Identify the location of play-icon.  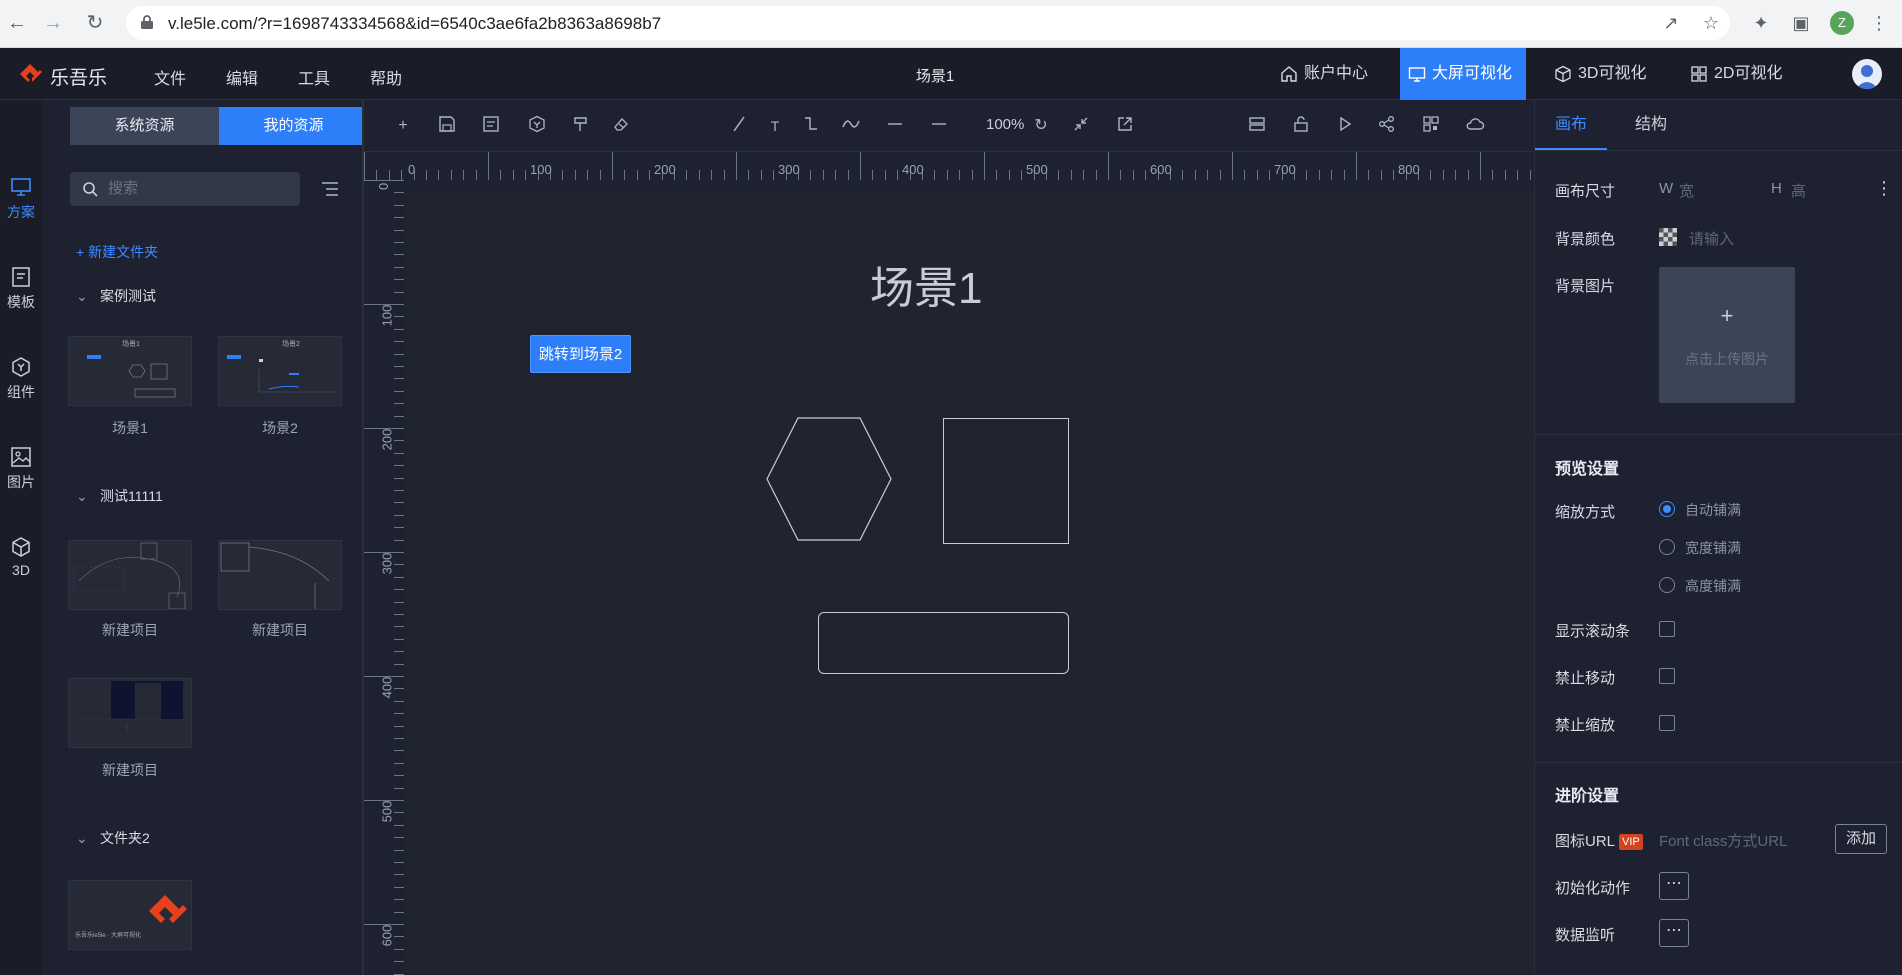
(1345, 126).